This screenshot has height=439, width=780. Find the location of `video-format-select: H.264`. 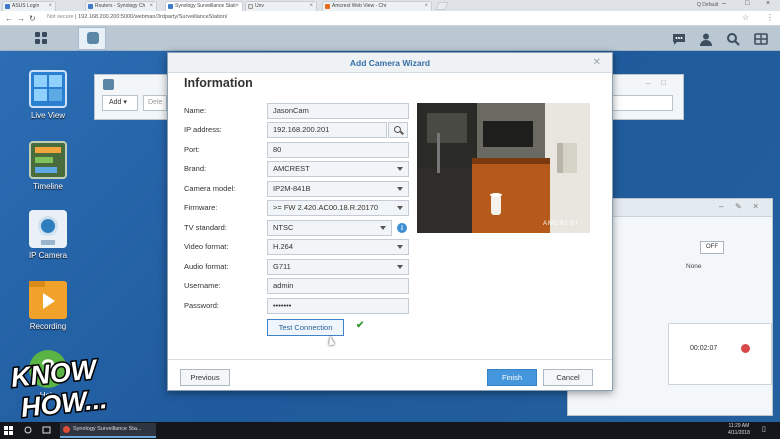

video-format-select: H.264 is located at coordinates (338, 247).